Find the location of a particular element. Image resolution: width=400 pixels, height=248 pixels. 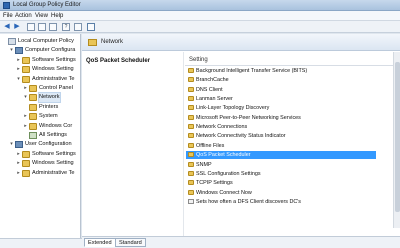

forward-arrow-icon: ▶ is located at coordinates (17, 27).